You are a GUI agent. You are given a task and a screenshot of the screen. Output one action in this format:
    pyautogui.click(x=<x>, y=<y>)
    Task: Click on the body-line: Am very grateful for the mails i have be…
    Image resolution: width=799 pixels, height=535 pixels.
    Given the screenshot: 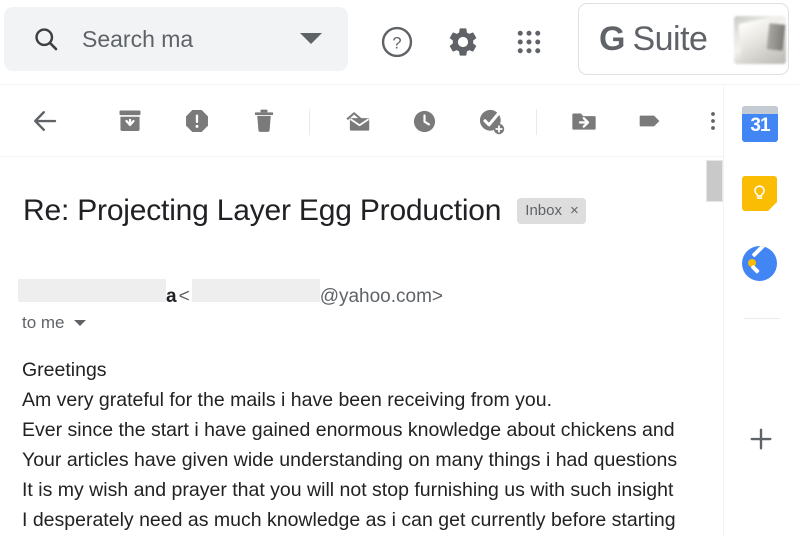 What is the action you would take?
    pyautogui.click(x=287, y=400)
    